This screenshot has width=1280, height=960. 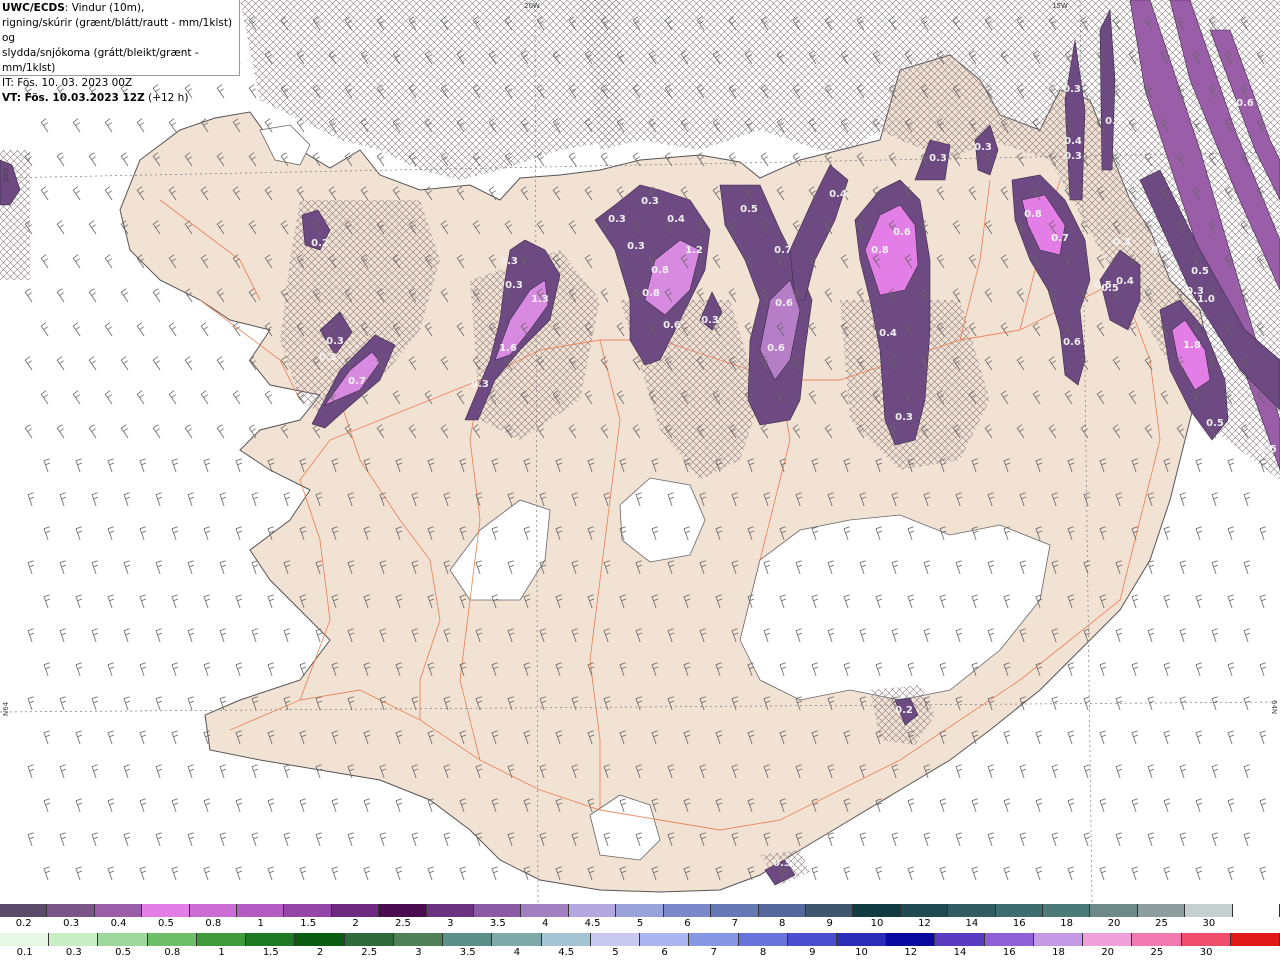 What do you see at coordinates (1060, 6) in the screenshot?
I see `grid-label-15w: 15W` at bounding box center [1060, 6].